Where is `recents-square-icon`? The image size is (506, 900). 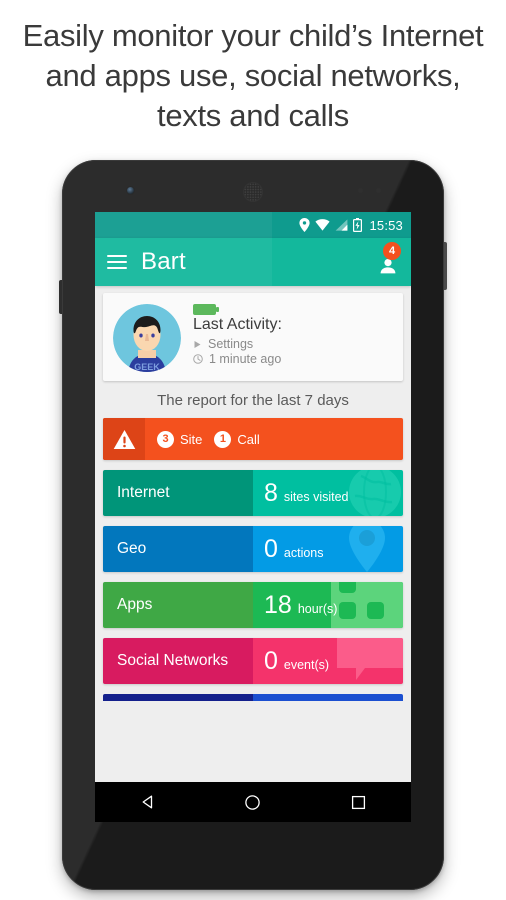
recents-square-icon is located at coordinates (358, 802).